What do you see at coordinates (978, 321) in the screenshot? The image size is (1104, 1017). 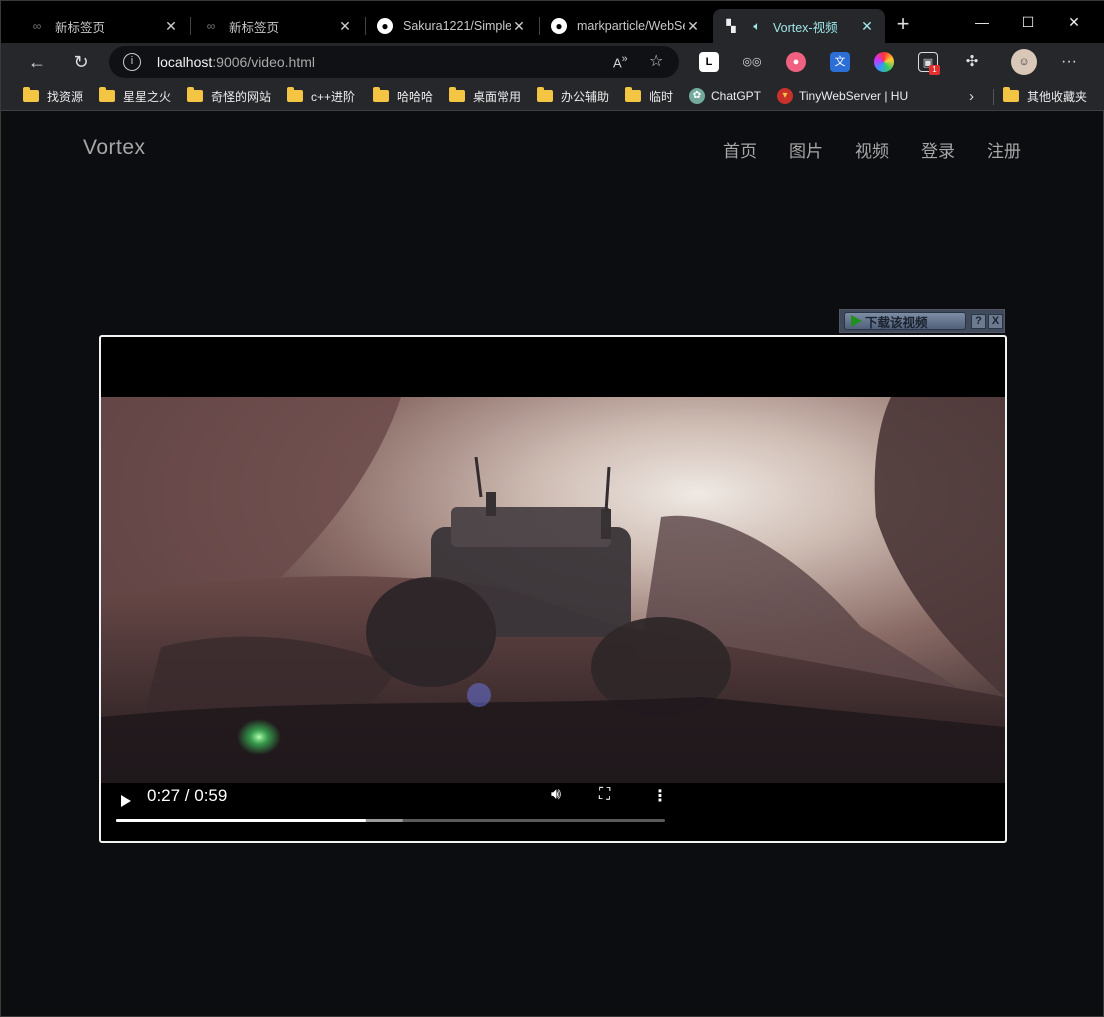 I see `help-button: ?` at bounding box center [978, 321].